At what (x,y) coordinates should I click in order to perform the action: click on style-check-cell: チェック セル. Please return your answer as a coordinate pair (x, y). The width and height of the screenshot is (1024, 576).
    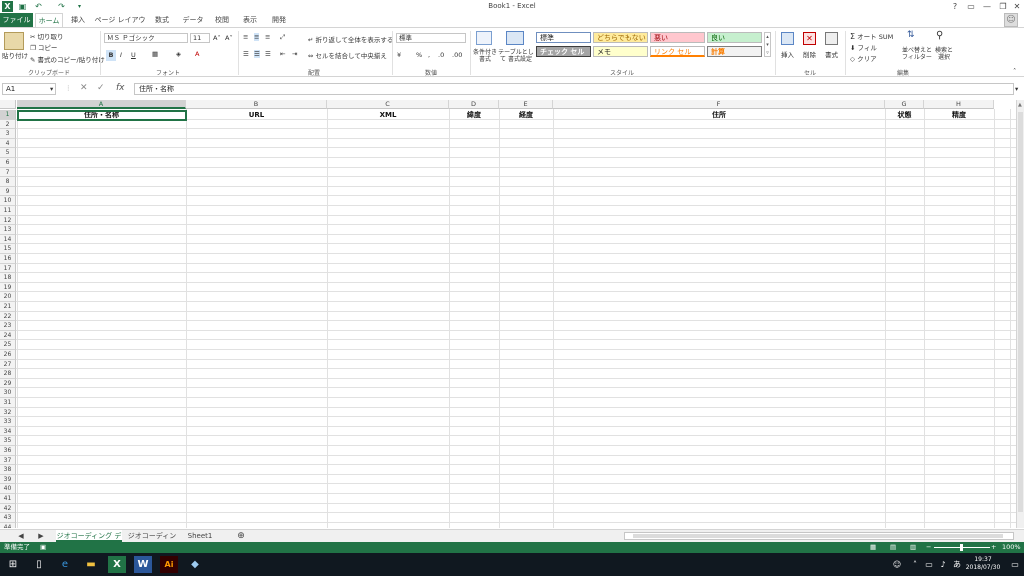
    Looking at the image, I should click on (563, 51).